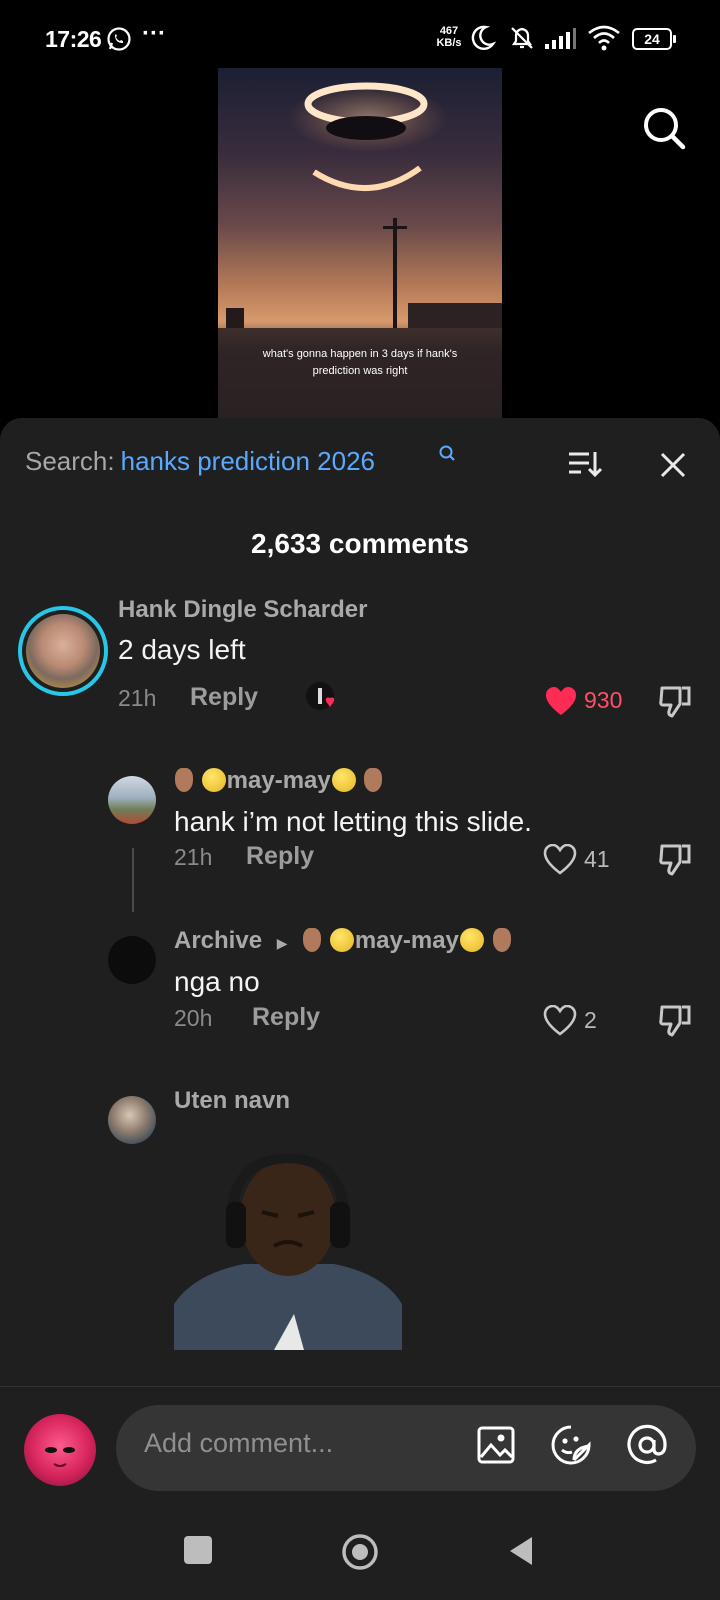  I want to click on comment-username: Uten navn, so click(232, 1101).